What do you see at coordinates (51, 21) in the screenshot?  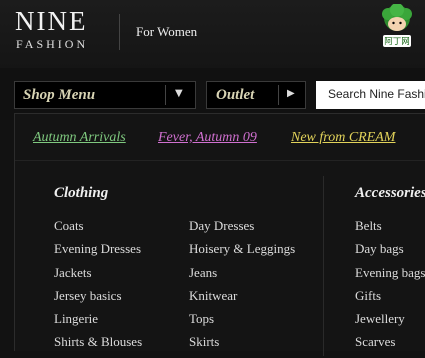 I see `logo-wordmark: NINE` at bounding box center [51, 21].